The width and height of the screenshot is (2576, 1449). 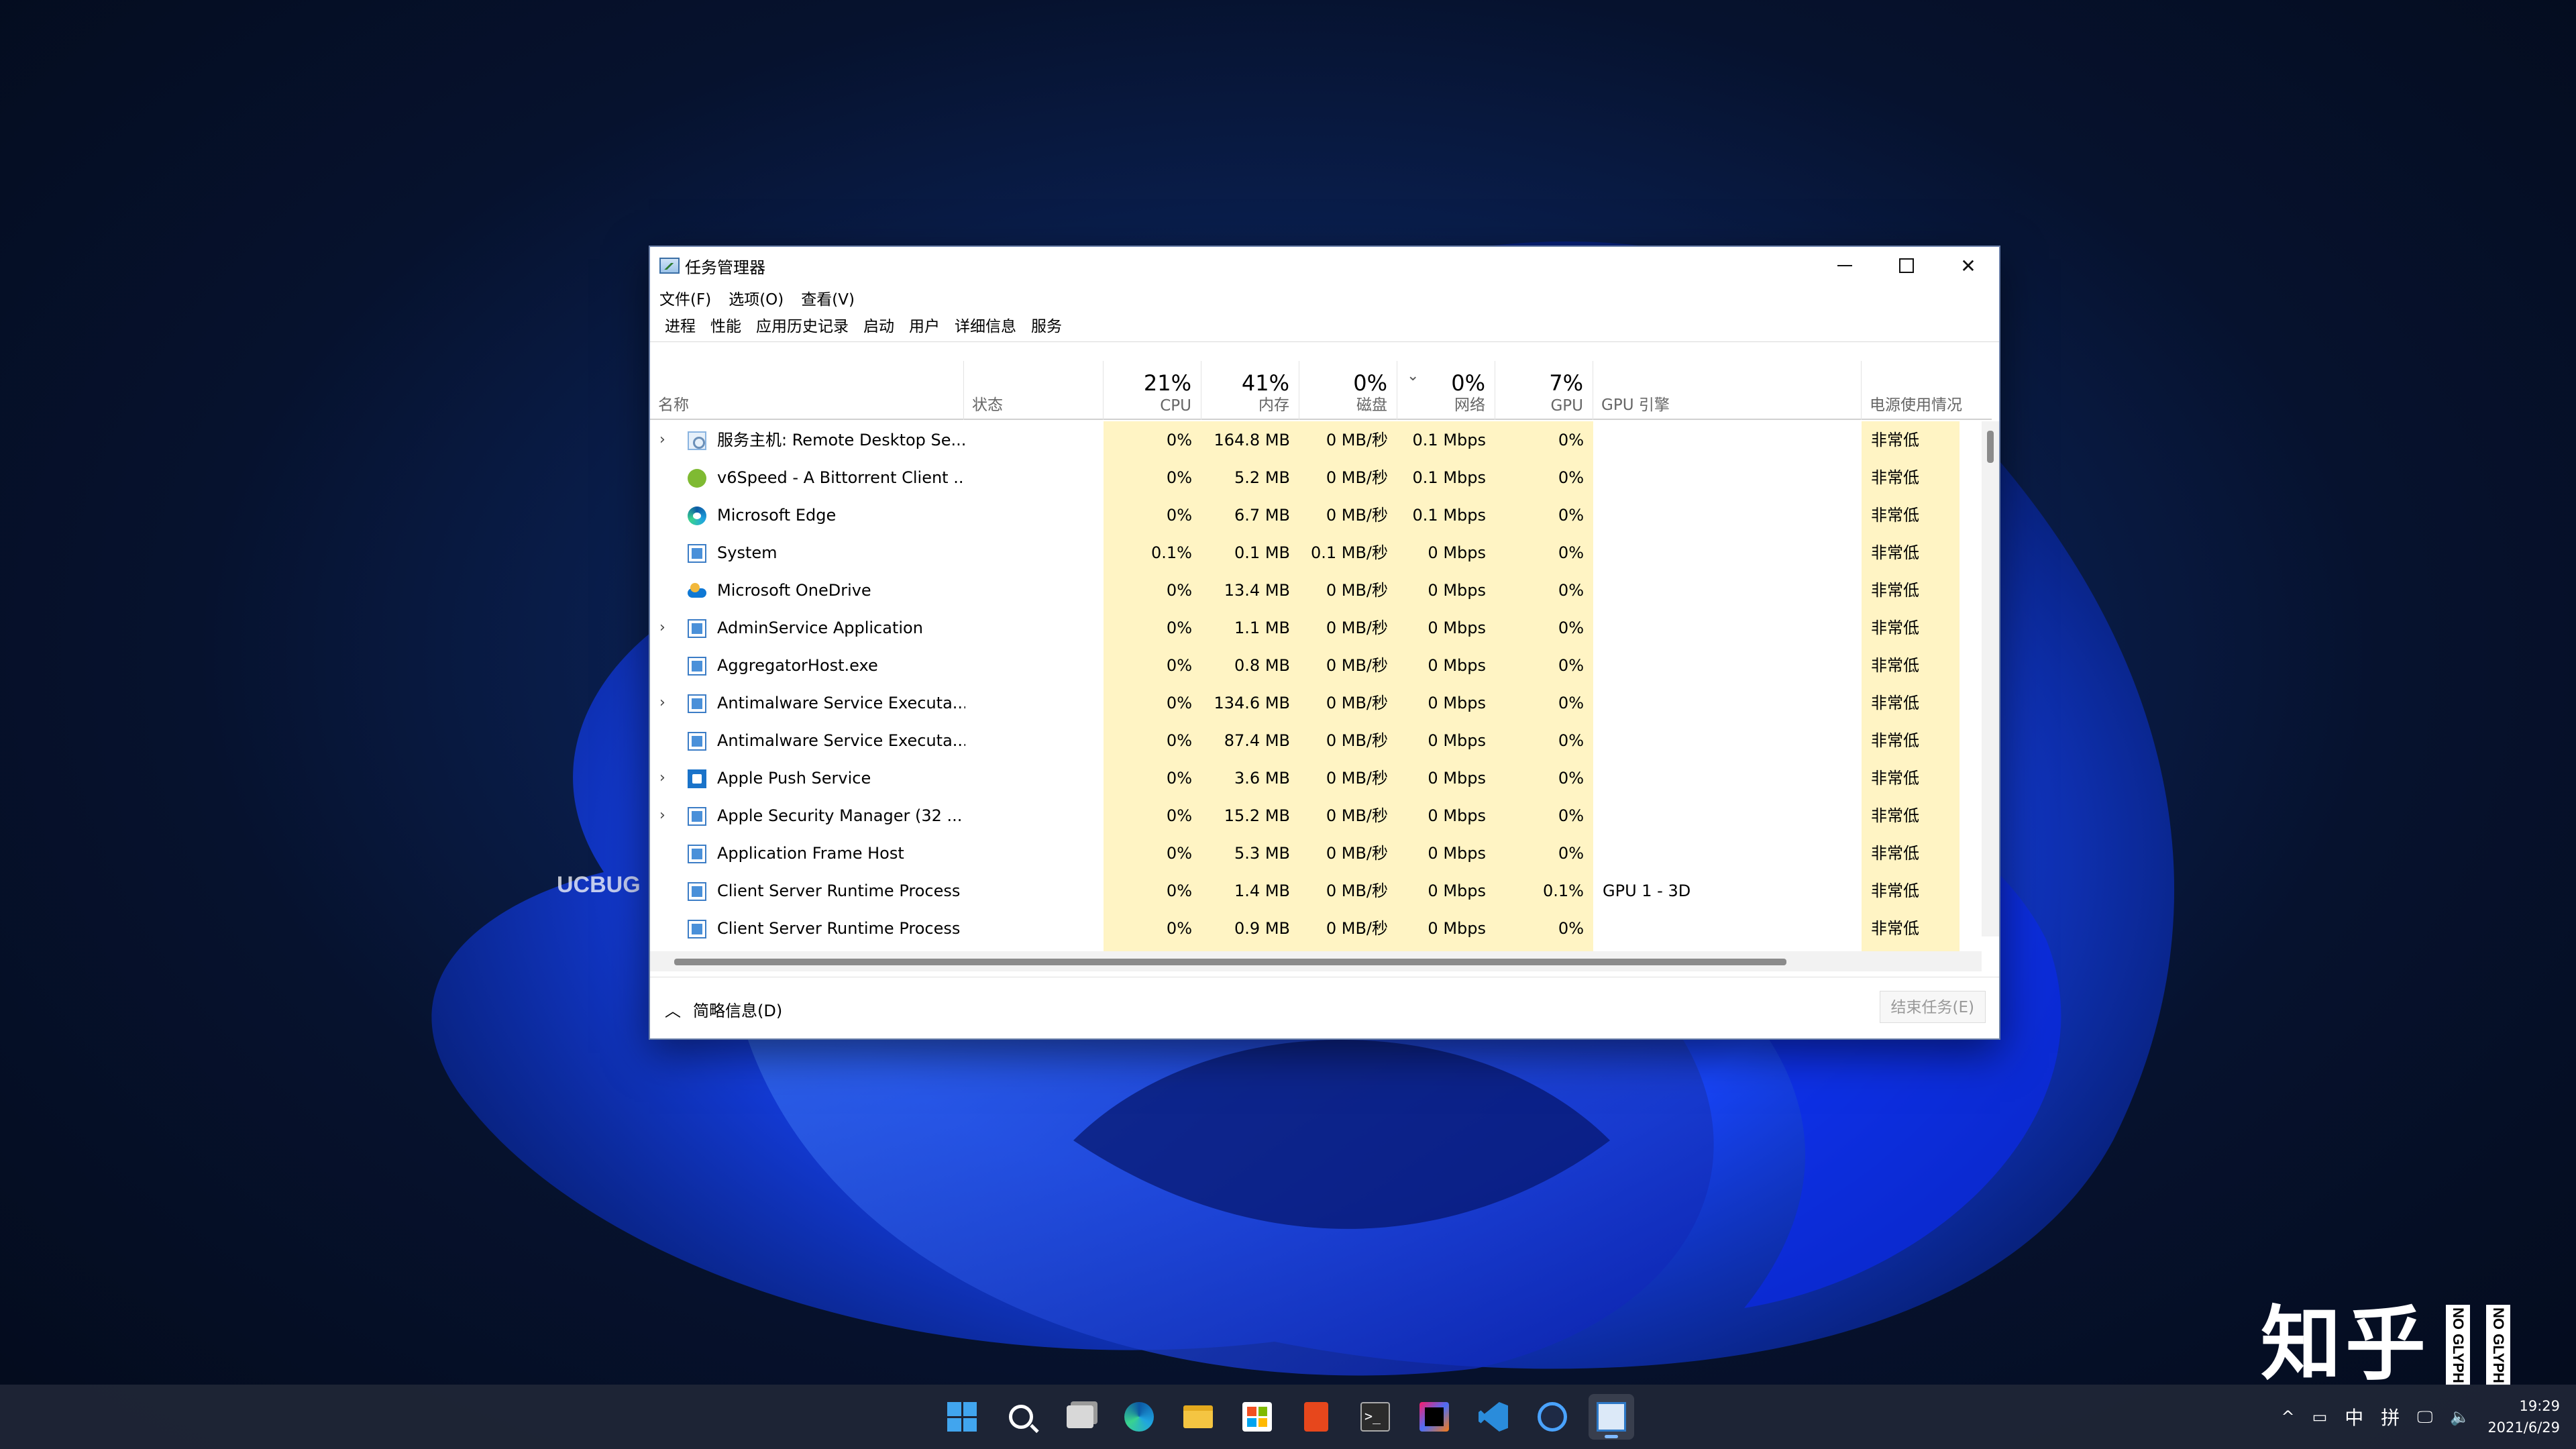 What do you see at coordinates (828, 297) in the screenshot?
I see `menu-view: 查看(V)` at bounding box center [828, 297].